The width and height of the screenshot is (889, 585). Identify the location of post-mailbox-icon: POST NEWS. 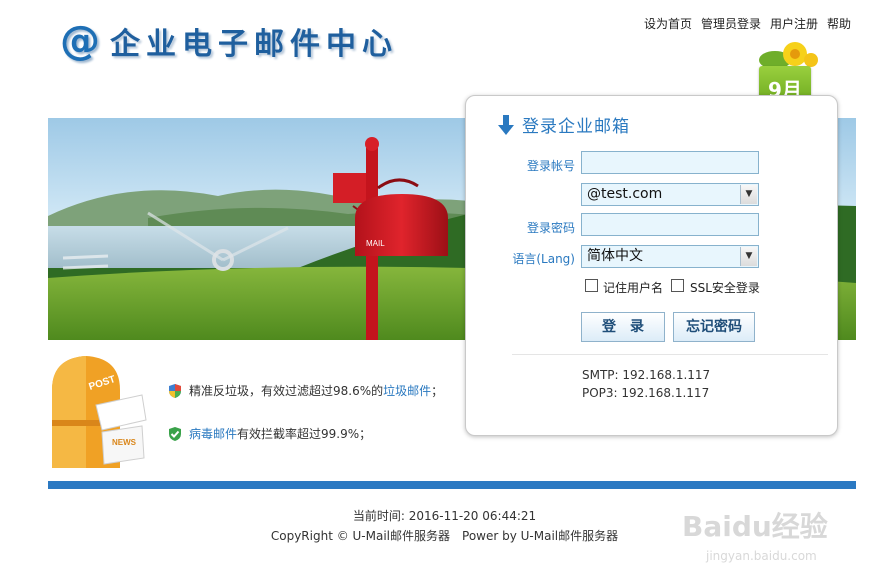
(99, 412).